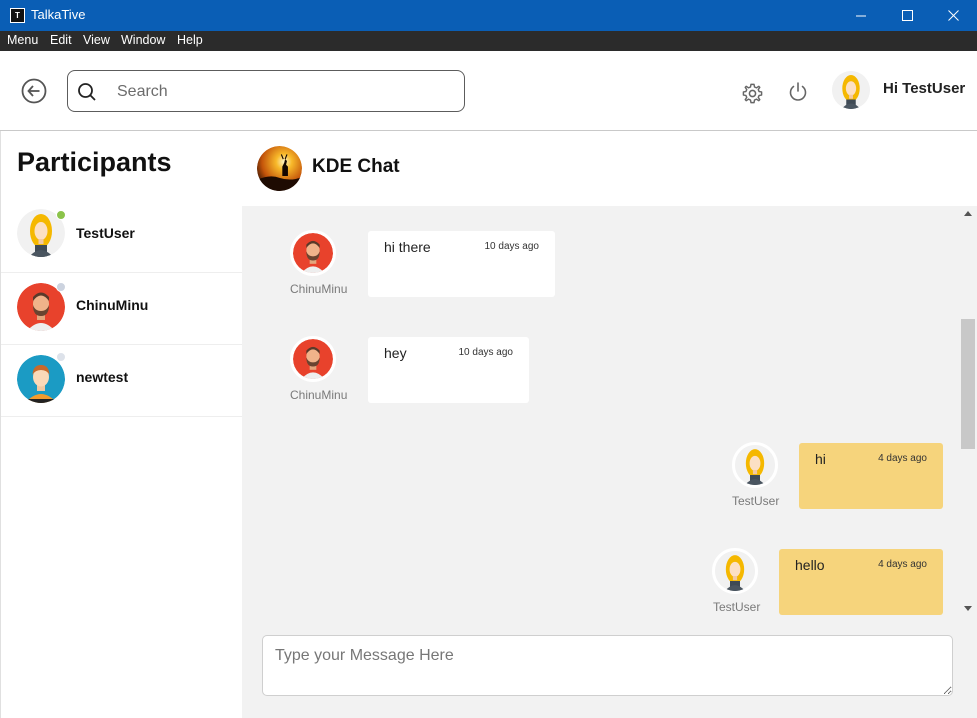 This screenshot has width=977, height=718. I want to click on app-logo-icon: T, so click(17, 15).